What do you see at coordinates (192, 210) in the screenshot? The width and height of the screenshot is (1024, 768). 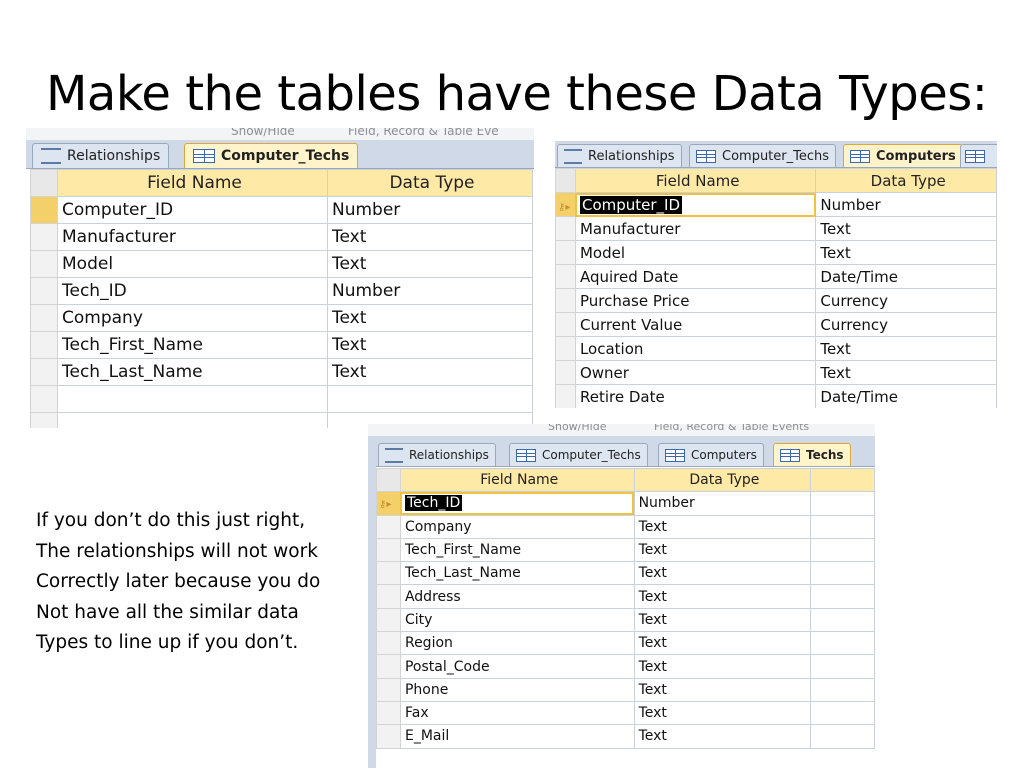 I see `field-name-cell: Computer_ID` at bounding box center [192, 210].